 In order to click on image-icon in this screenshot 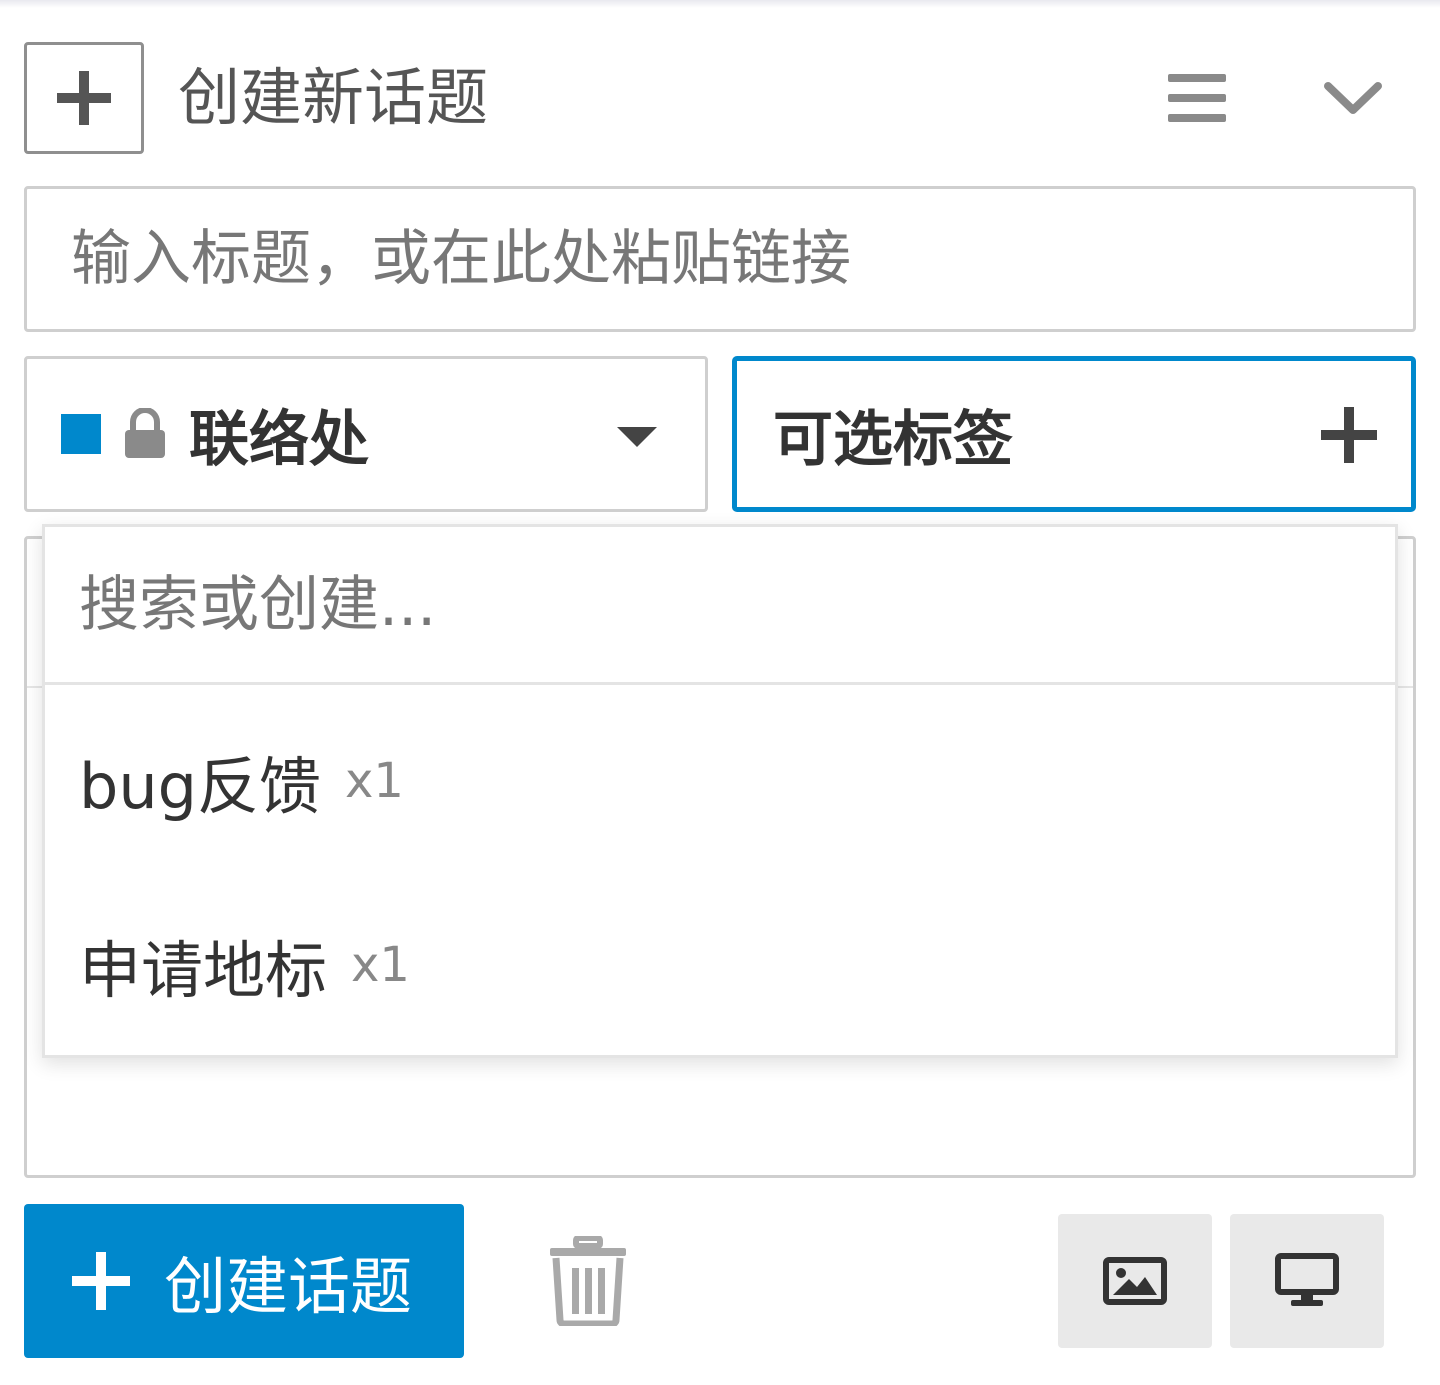, I will do `click(1135, 1281)`.